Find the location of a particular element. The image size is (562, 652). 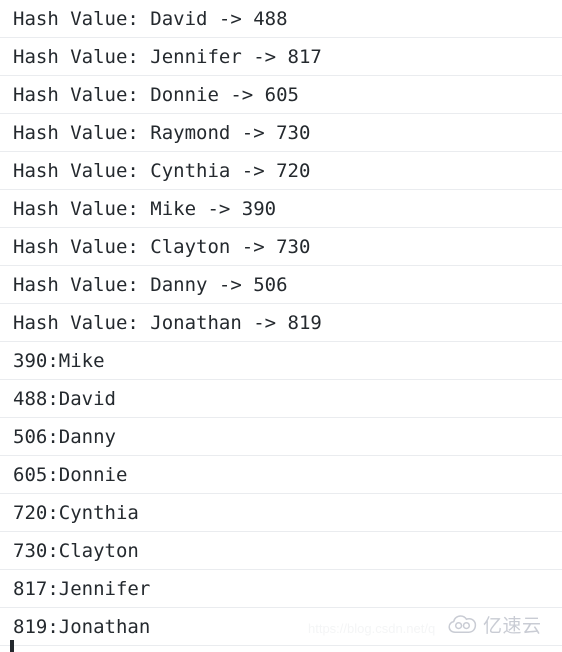

console-line: Hash Value: Raymond -> 730 is located at coordinates (281, 133).